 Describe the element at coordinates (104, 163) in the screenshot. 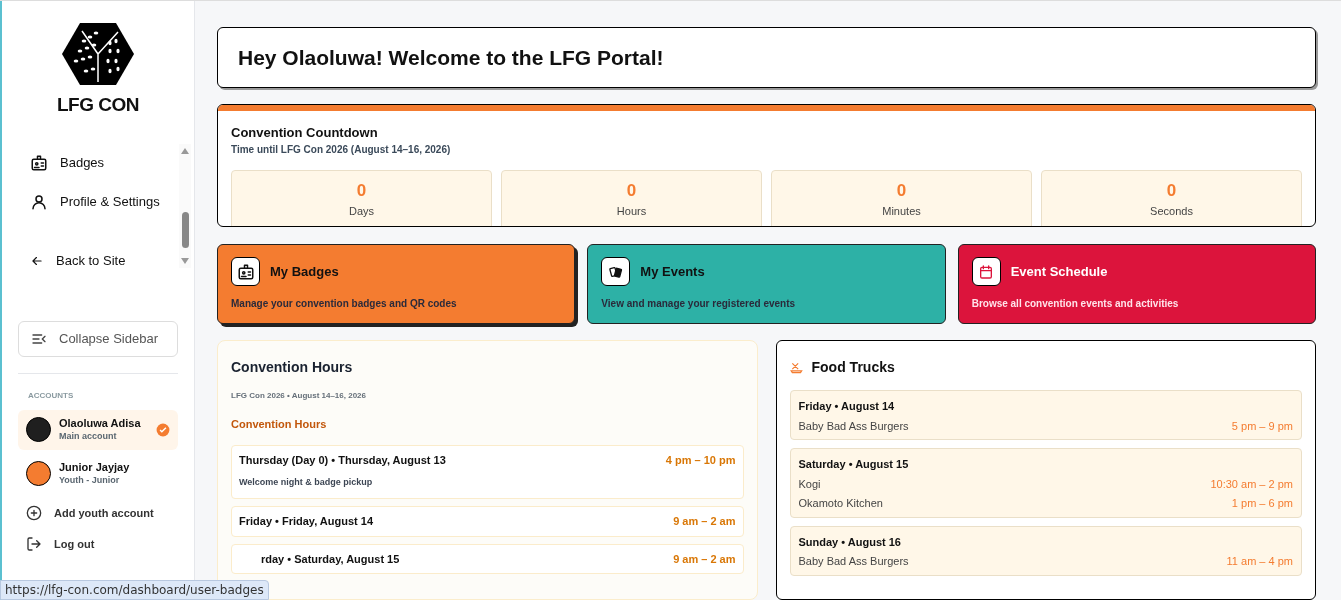

I see `nav-item: Badges` at that location.